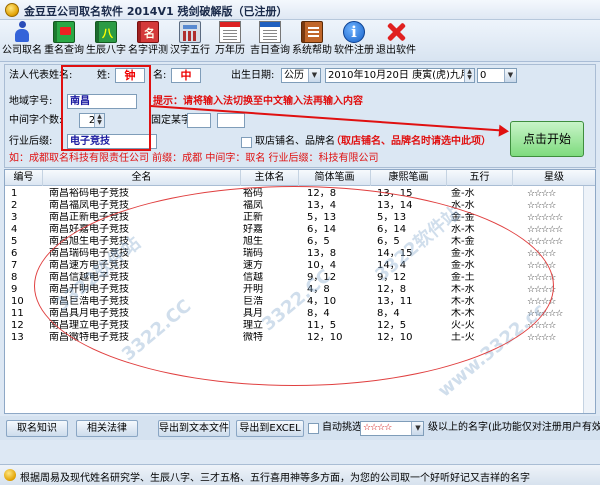 The height and width of the screenshot is (485, 600). What do you see at coordinates (89, 205) in the screenshot?
I see `cell-fullname: 南昌福凤电子竞技` at bounding box center [89, 205].